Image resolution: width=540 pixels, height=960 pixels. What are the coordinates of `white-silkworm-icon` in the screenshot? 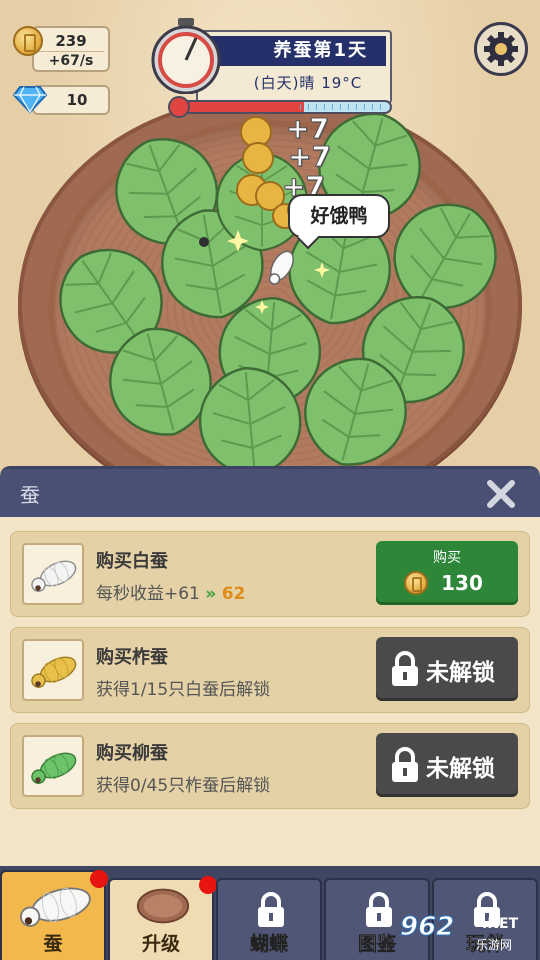 It's located at (53, 574).